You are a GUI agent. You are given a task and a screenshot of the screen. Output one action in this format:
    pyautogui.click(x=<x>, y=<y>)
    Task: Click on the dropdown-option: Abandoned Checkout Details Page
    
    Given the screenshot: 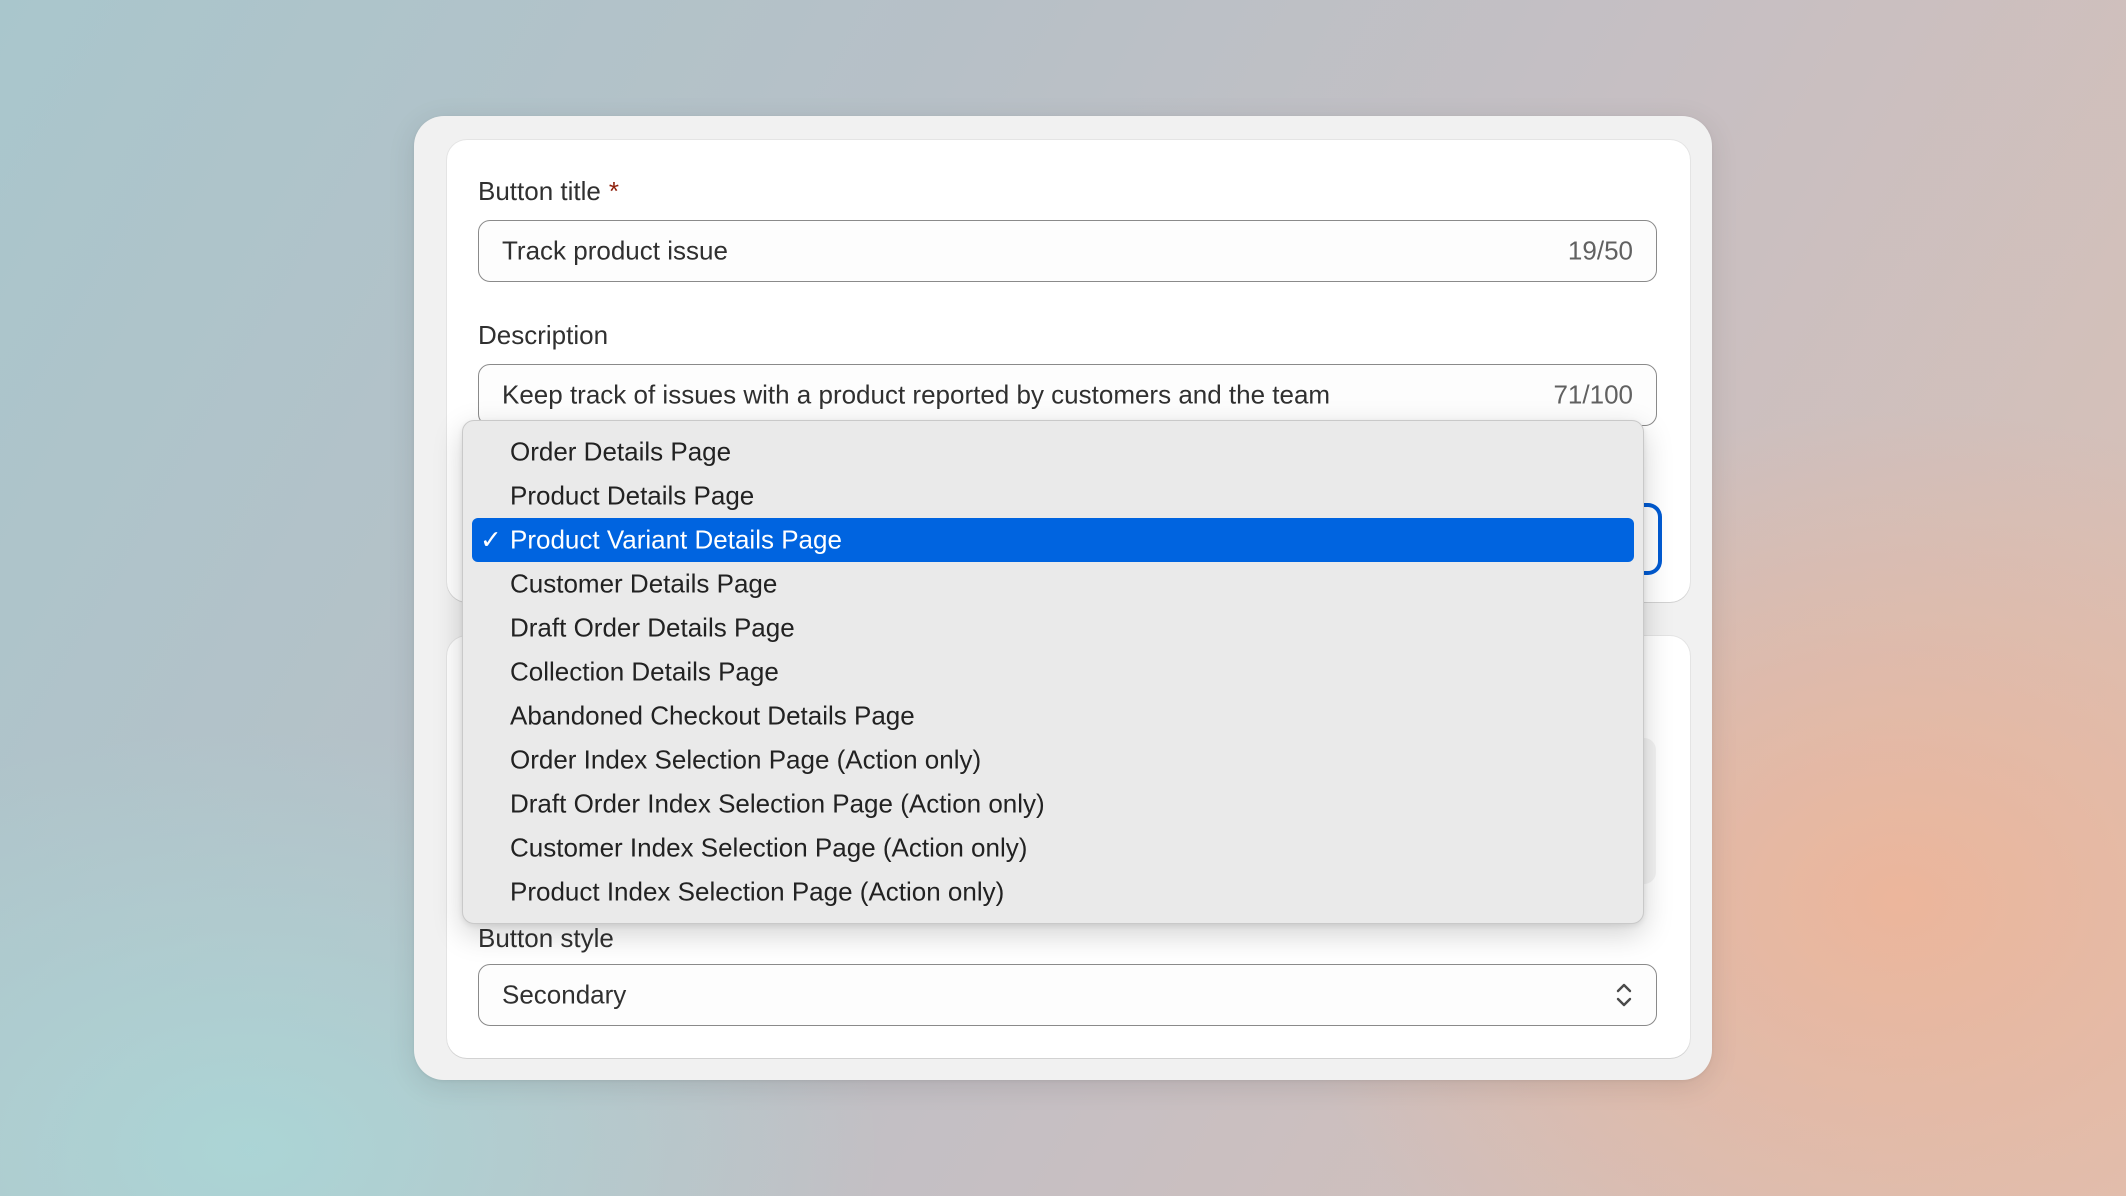 What is the action you would take?
    pyautogui.click(x=1053, y=716)
    